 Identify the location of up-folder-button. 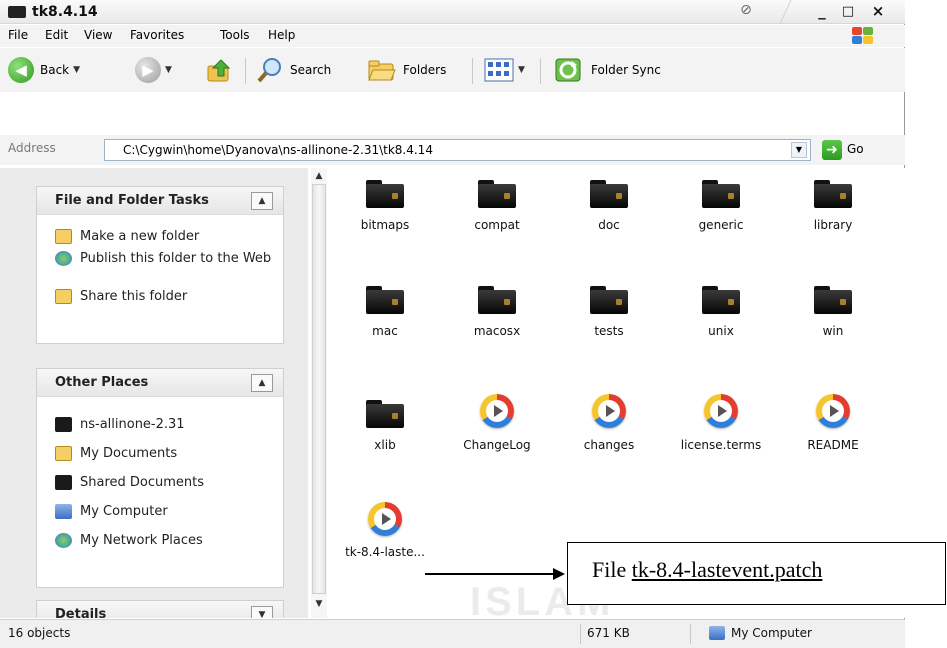
(219, 70).